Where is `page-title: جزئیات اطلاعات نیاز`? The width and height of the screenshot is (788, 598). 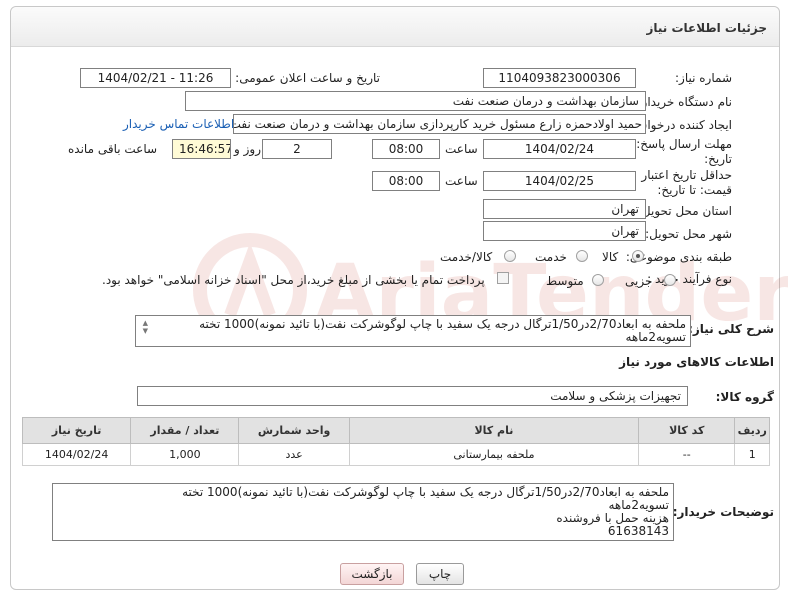 page-title: جزئیات اطلاعات نیاز is located at coordinates (706, 28).